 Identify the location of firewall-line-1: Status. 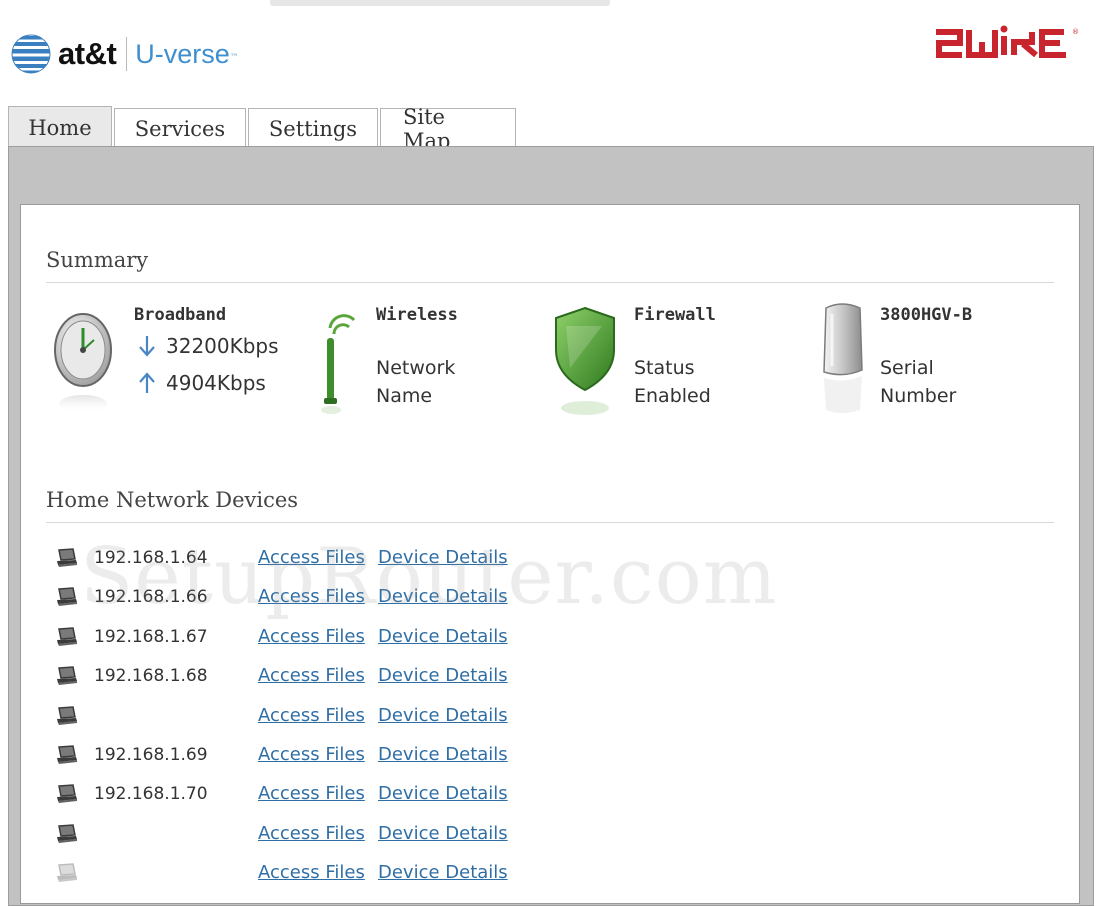
(664, 368).